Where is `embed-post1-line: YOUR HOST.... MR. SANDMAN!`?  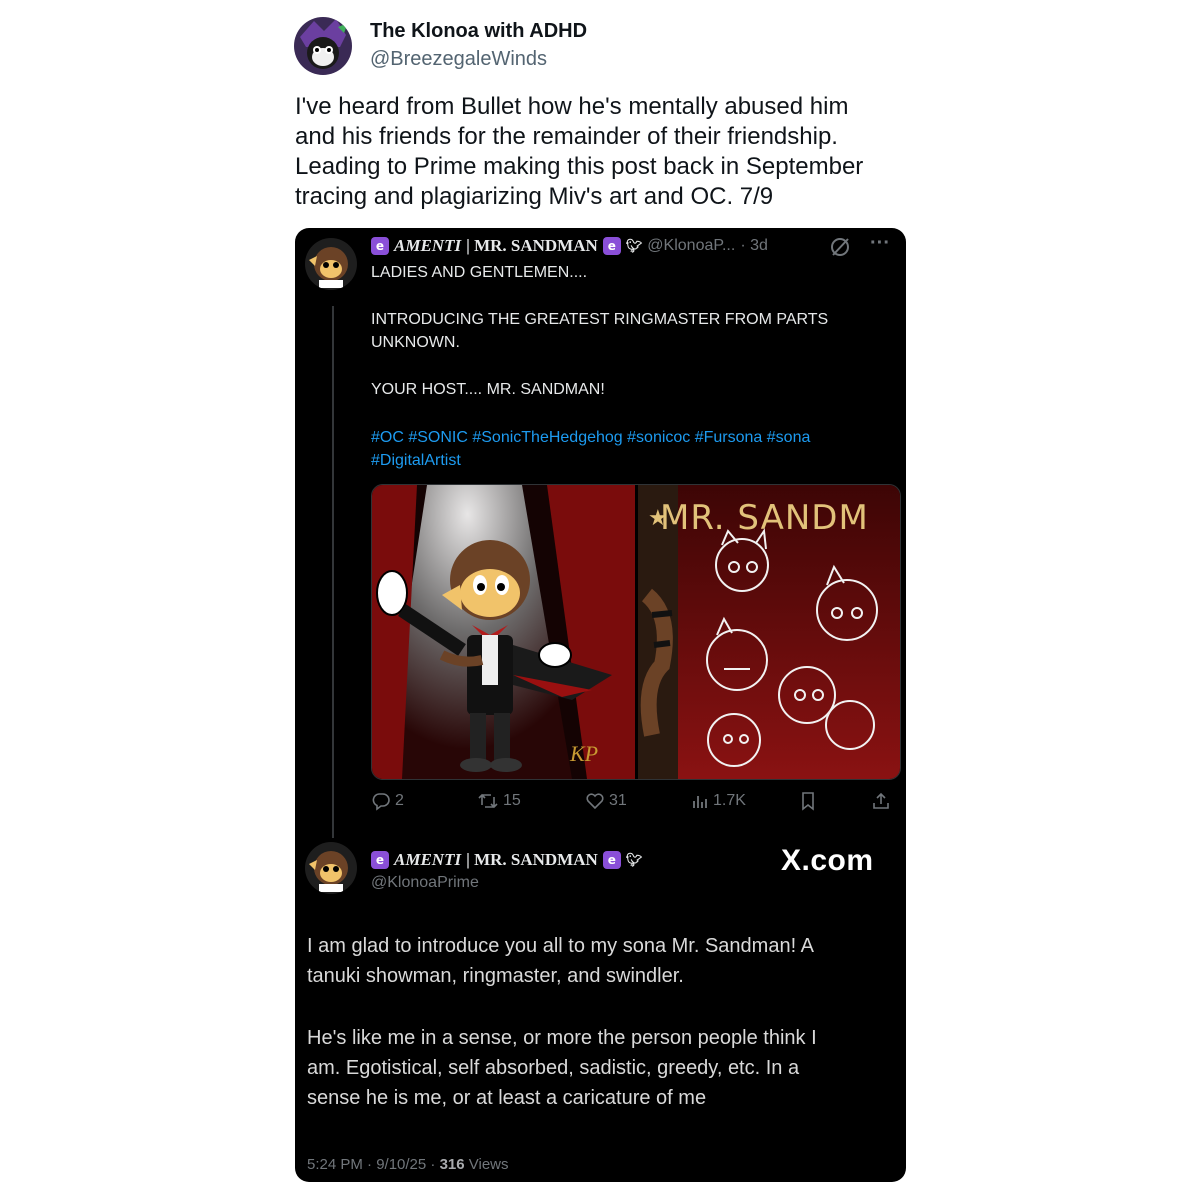
embed-post1-line: YOUR HOST.... MR. SANDMAN! is located at coordinates (488, 389).